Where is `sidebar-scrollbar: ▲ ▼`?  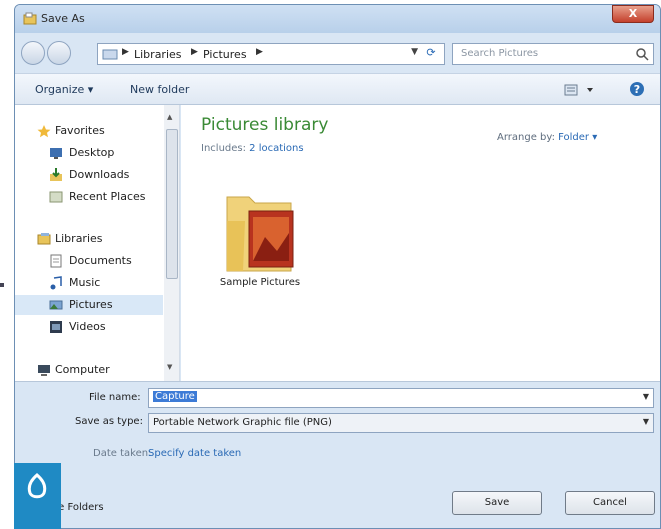
sidebar-scrollbar: ▲ ▼ is located at coordinates (171, 243).